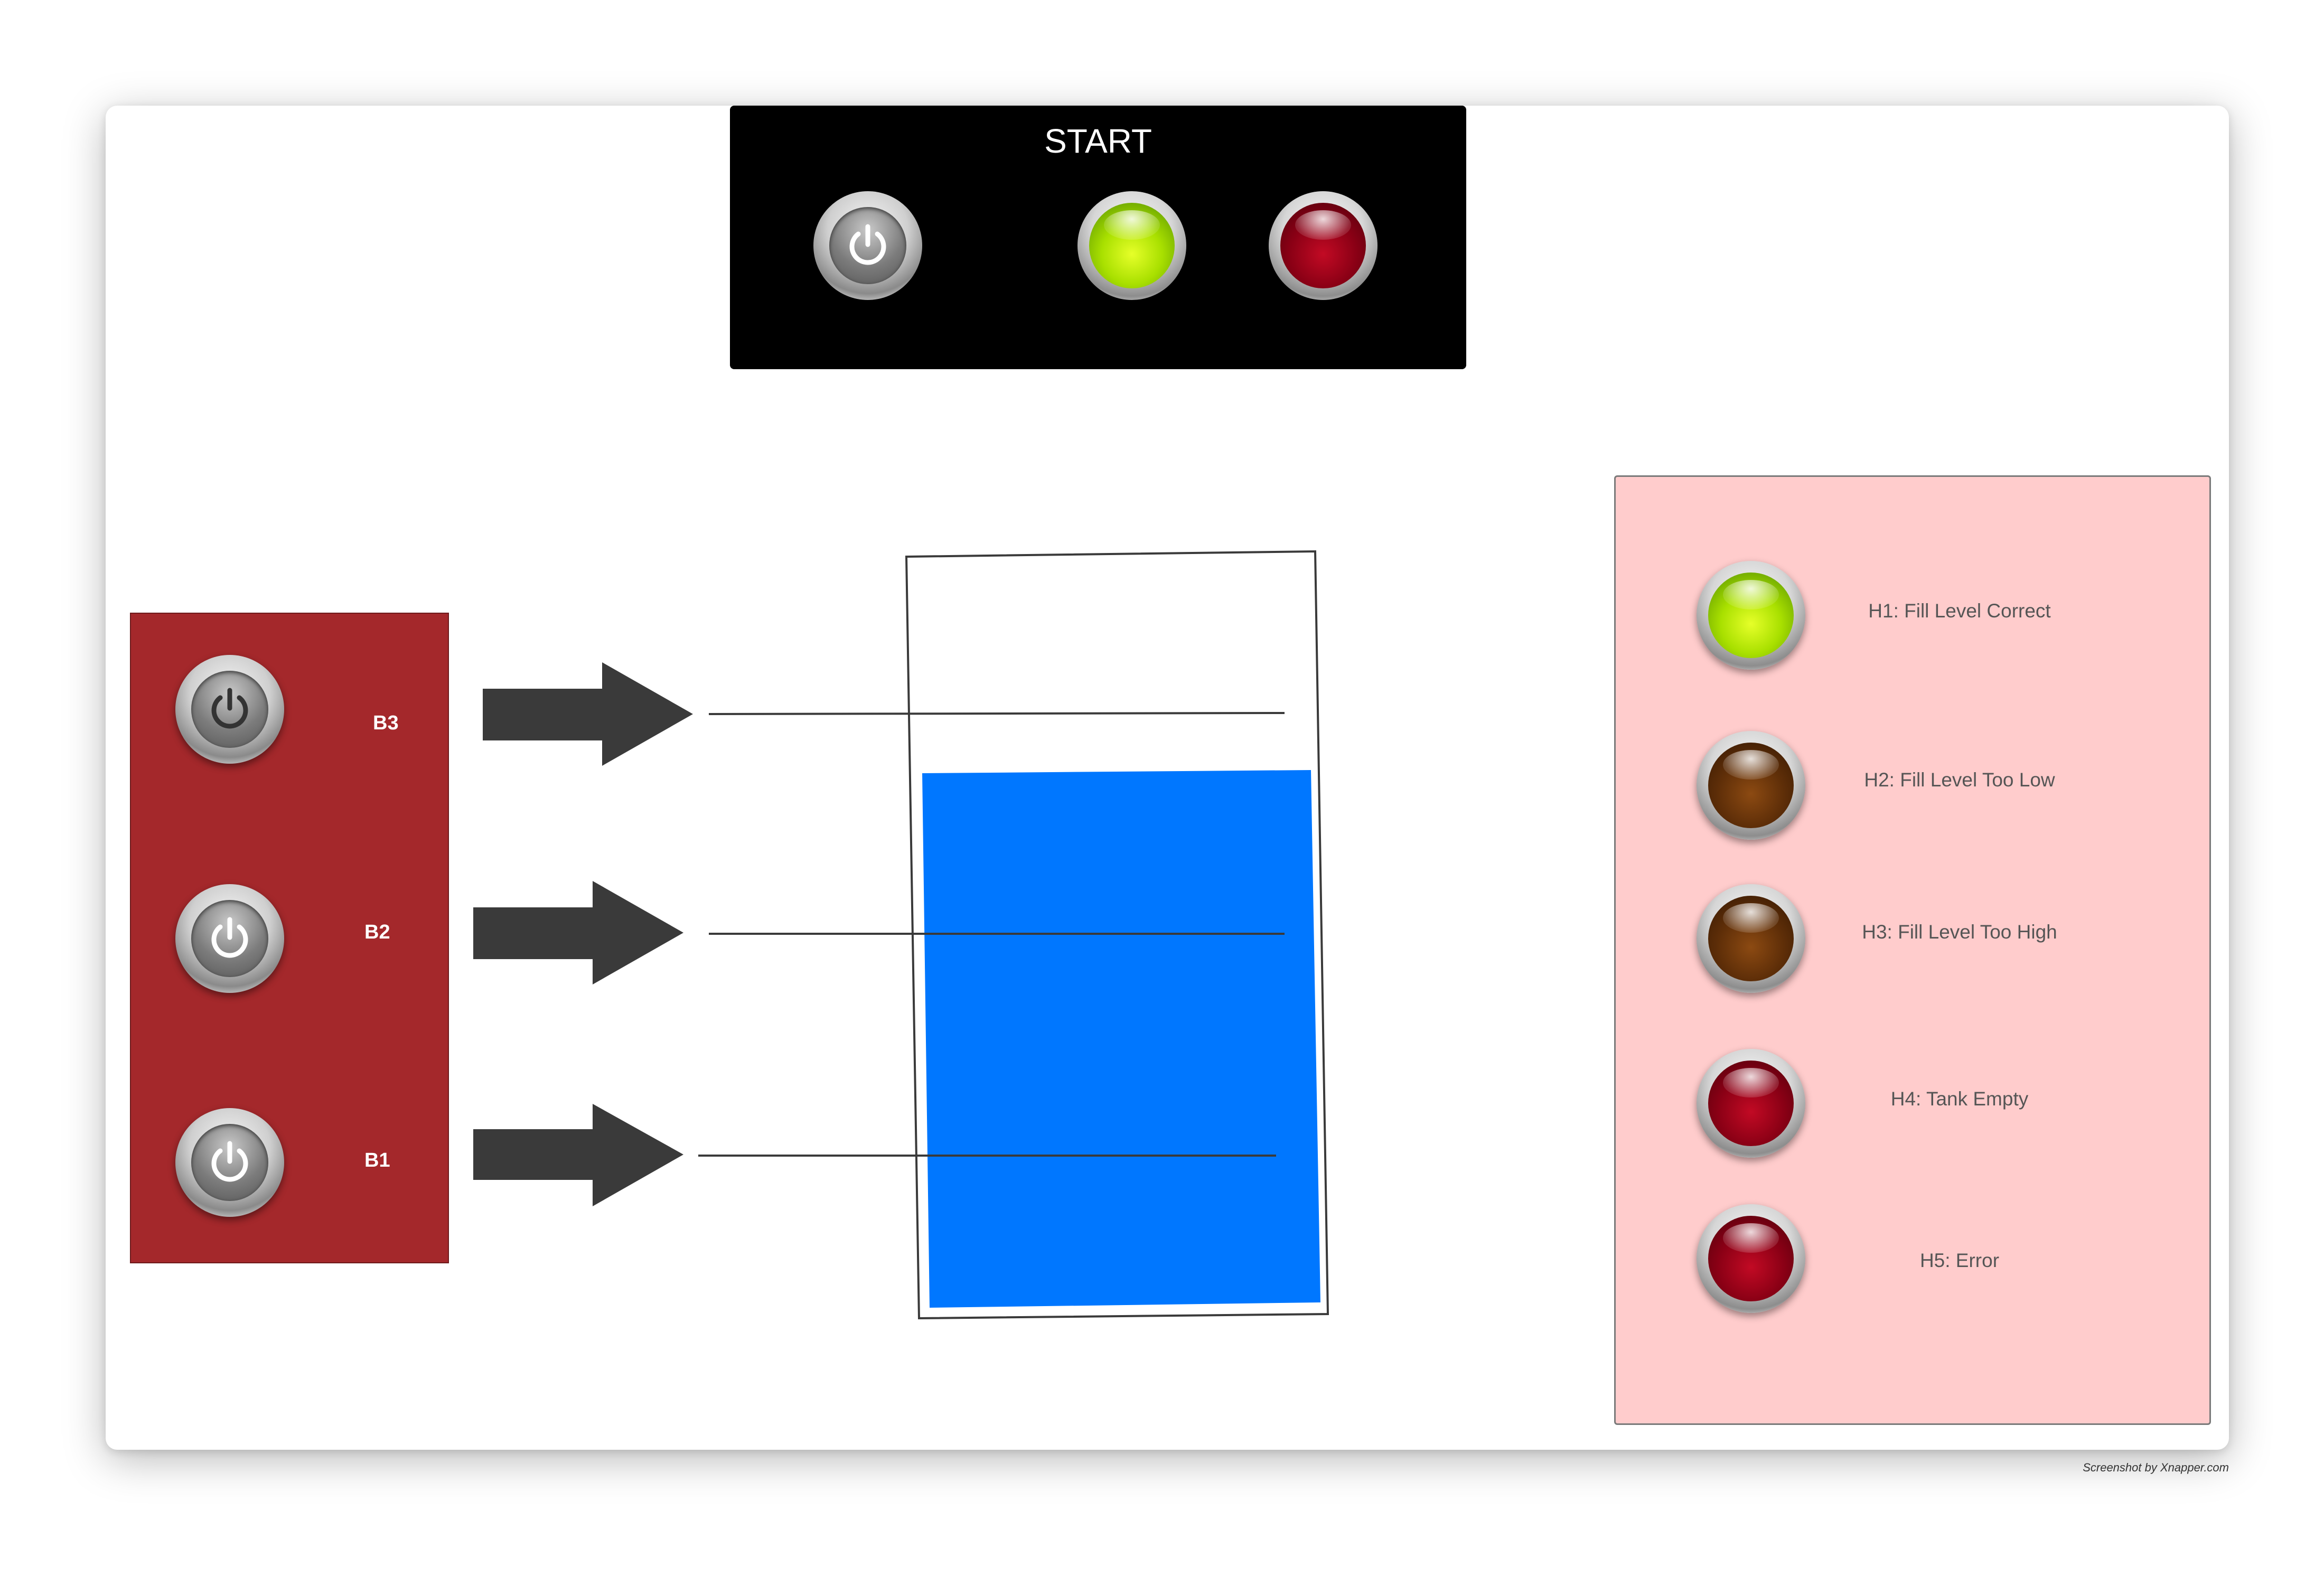  Describe the element at coordinates (1959, 1099) in the screenshot. I see `h4-label: H4: Tank Empty` at that location.